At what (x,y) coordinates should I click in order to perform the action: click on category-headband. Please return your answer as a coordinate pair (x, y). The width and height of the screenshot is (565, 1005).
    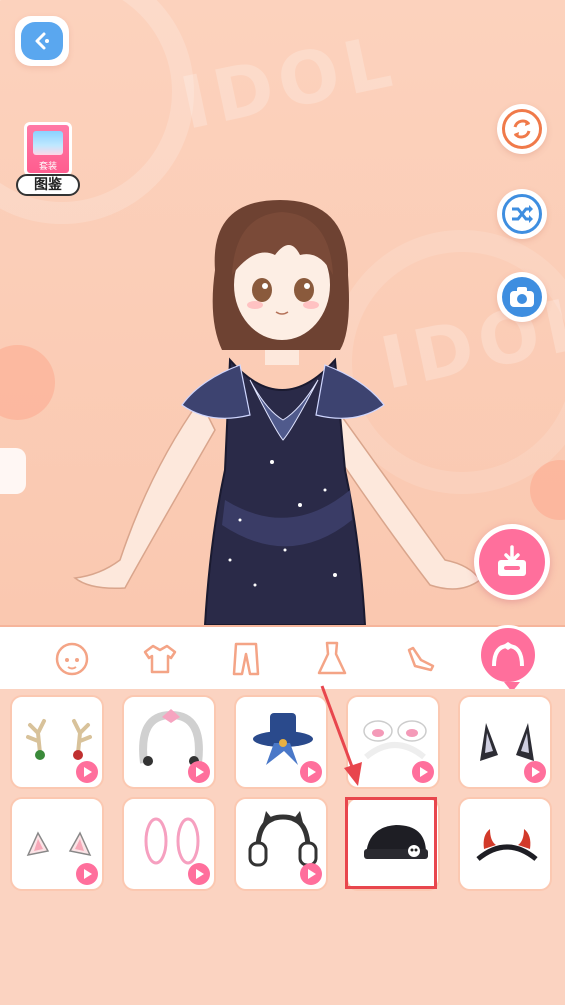
    Looking at the image, I should click on (508, 658).